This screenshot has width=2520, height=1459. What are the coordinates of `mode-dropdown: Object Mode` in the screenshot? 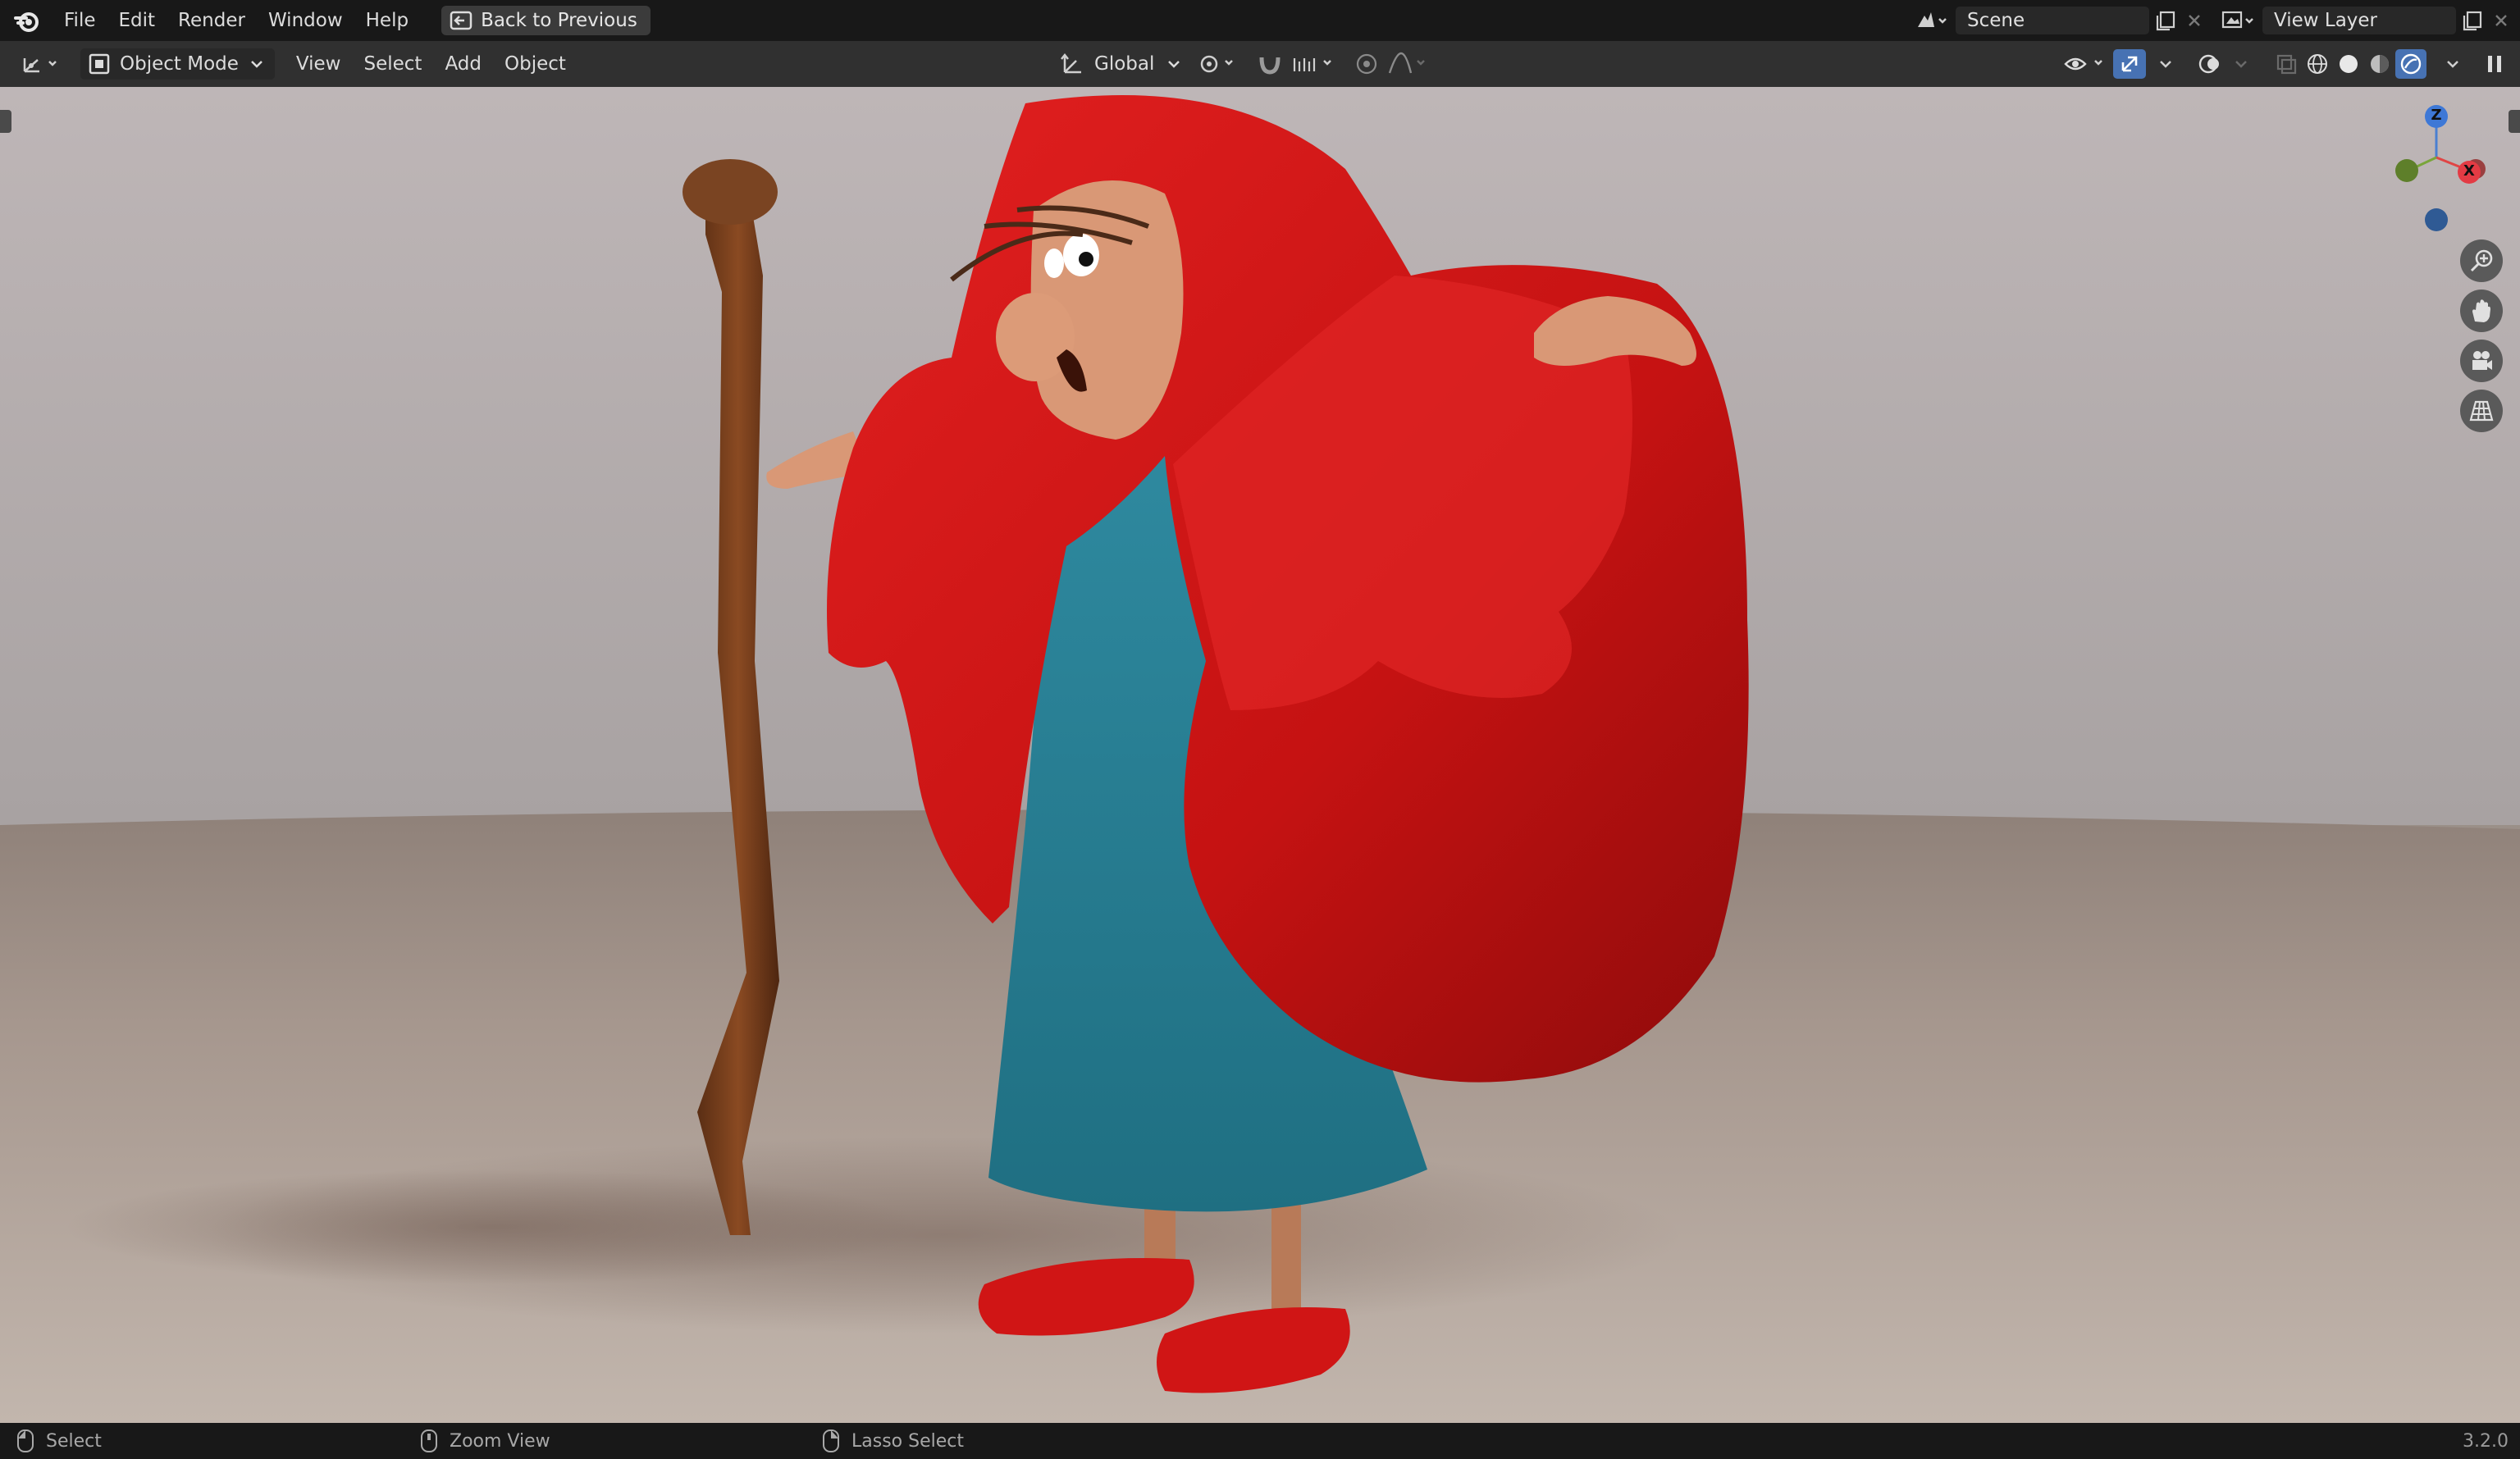 It's located at (178, 64).